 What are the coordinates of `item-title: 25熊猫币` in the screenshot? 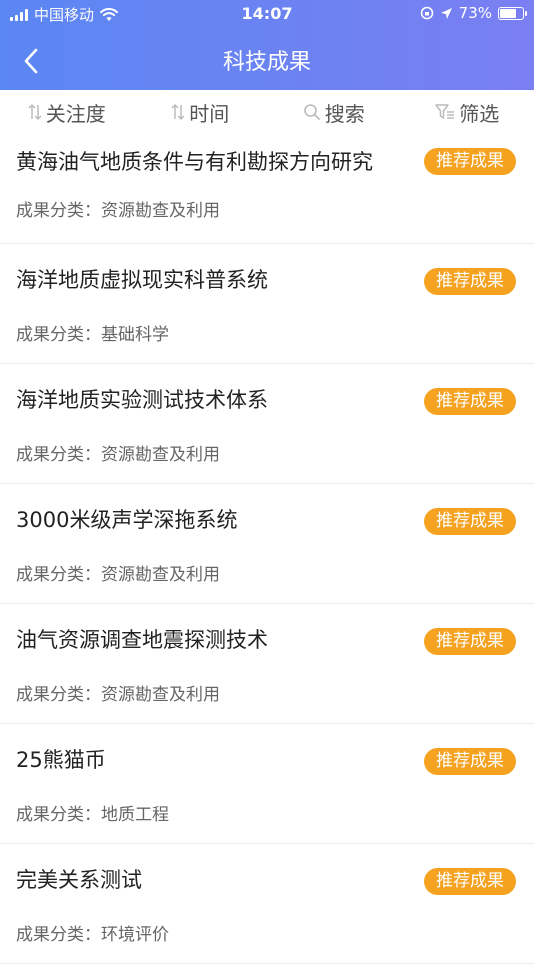 It's located at (200, 759).